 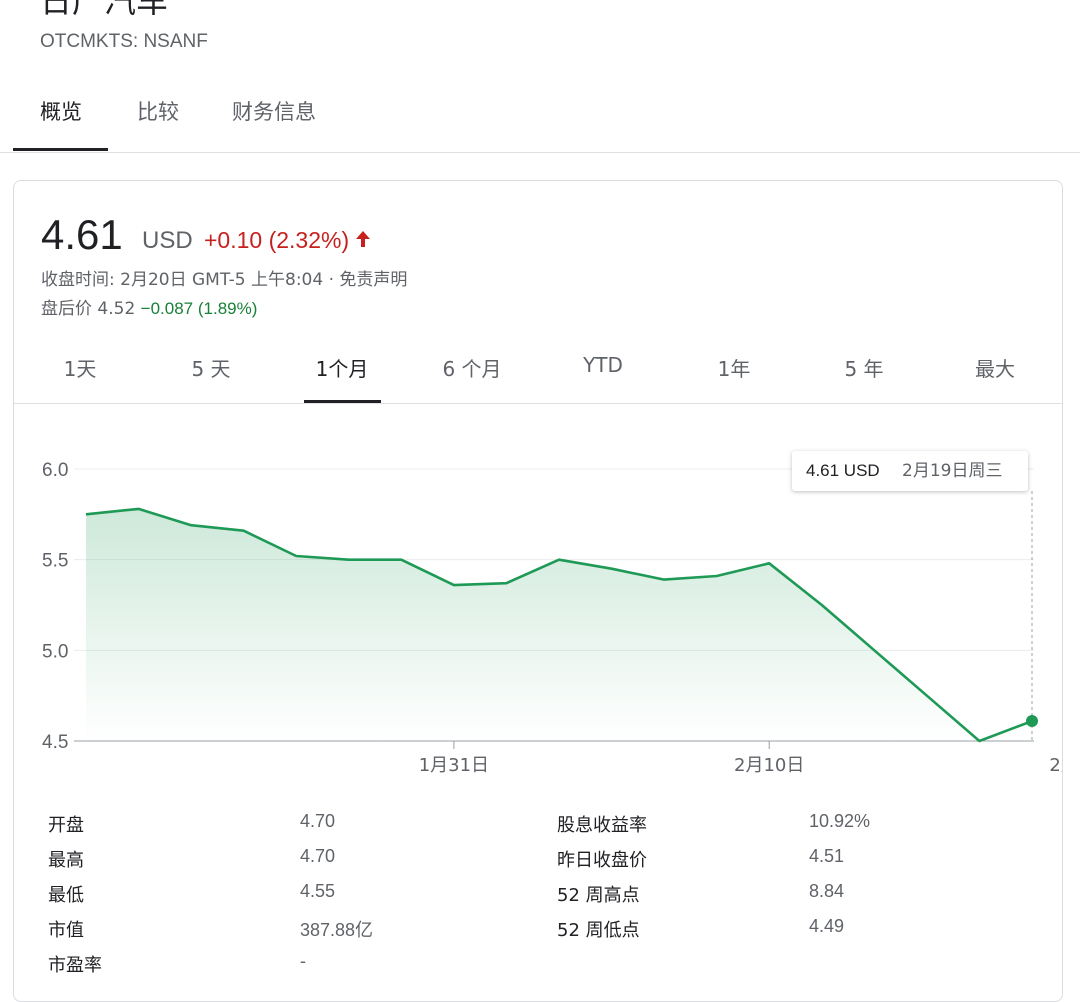 I want to click on y-tick-label: 6.0, so click(x=55, y=470).